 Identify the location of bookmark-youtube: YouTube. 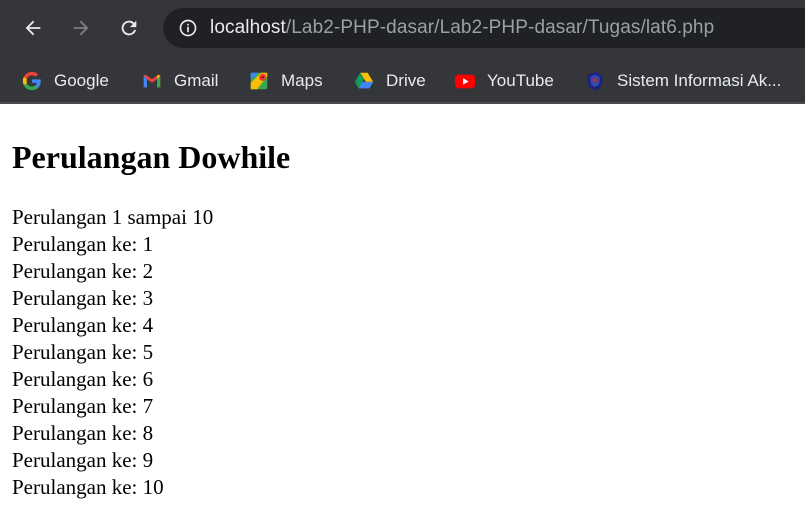
(503, 81).